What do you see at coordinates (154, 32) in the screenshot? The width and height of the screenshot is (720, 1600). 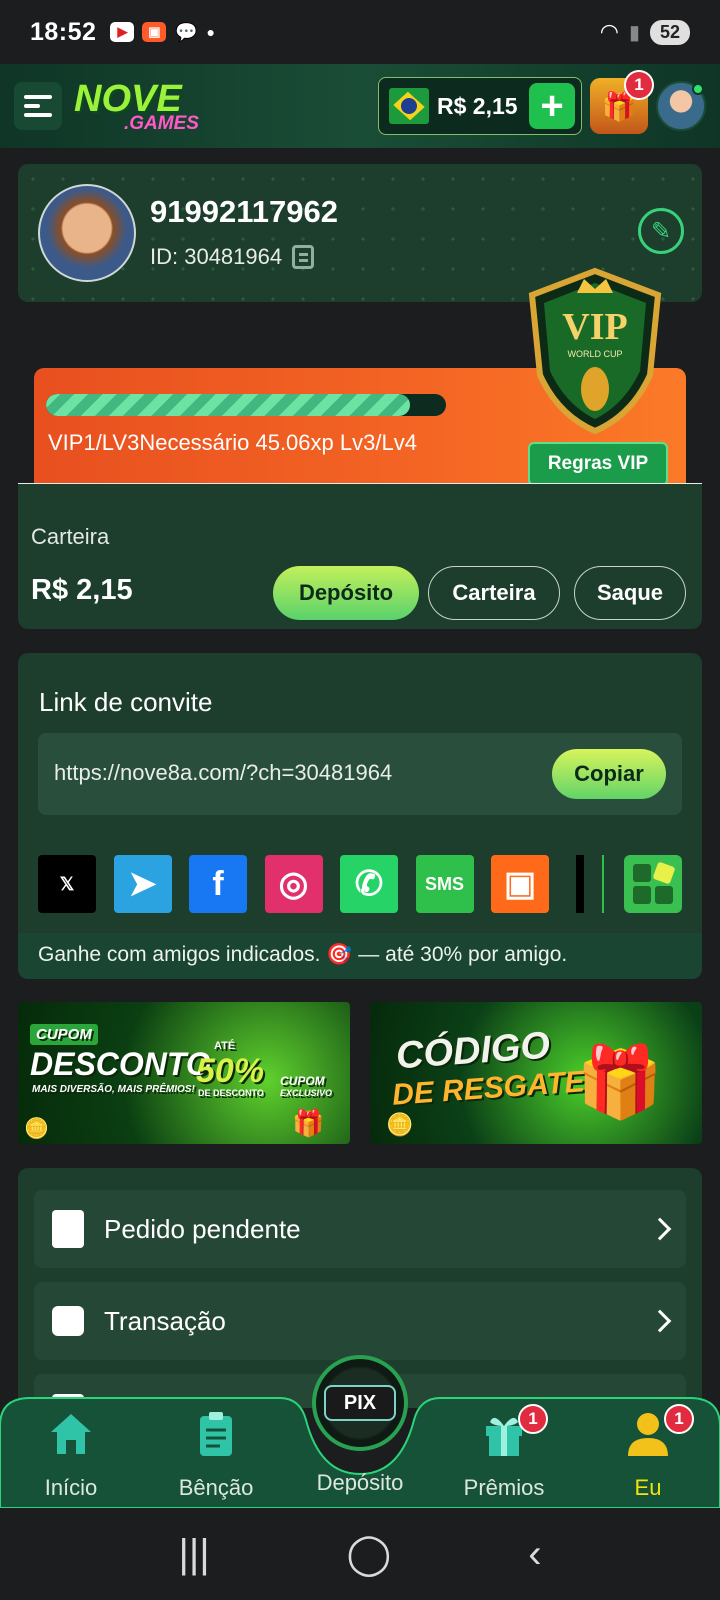 I see `kwai-notification-icon: ▣` at bounding box center [154, 32].